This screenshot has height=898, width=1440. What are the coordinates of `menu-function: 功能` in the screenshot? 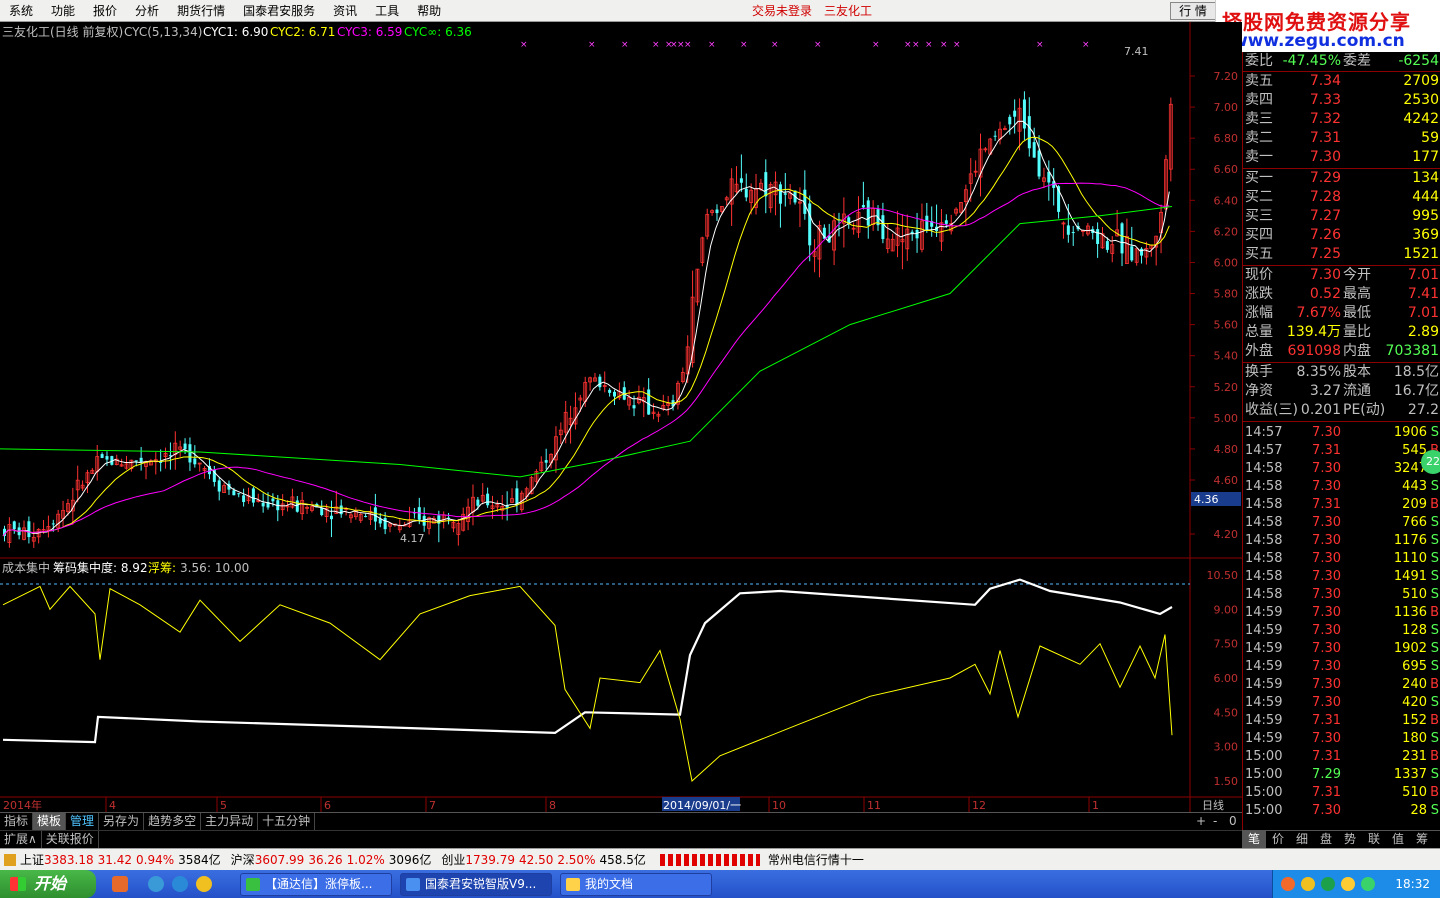 It's located at (63, 11).